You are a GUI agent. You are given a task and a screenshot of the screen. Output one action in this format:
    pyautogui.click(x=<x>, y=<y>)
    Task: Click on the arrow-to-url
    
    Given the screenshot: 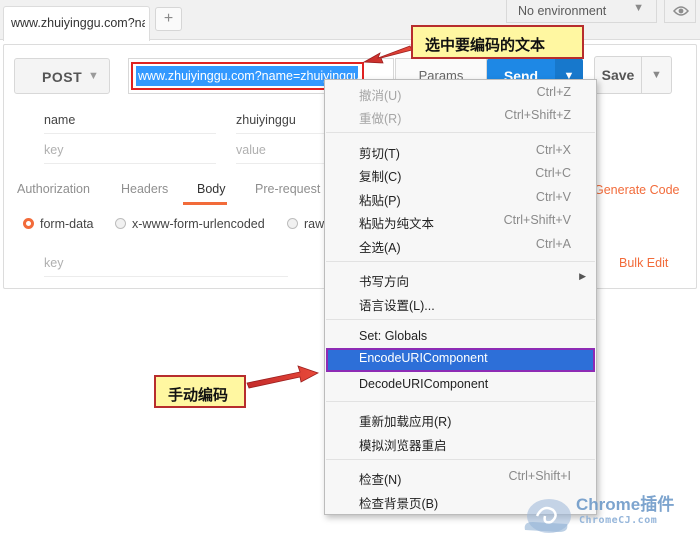 What is the action you would take?
    pyautogui.click(x=387, y=54)
    